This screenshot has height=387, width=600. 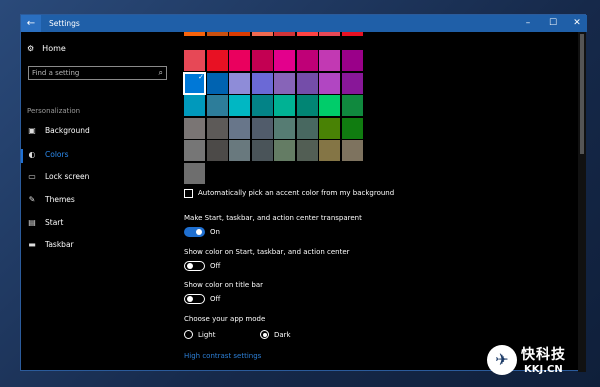 What do you see at coordinates (215, 232) in the screenshot?
I see `transparent-state: On` at bounding box center [215, 232].